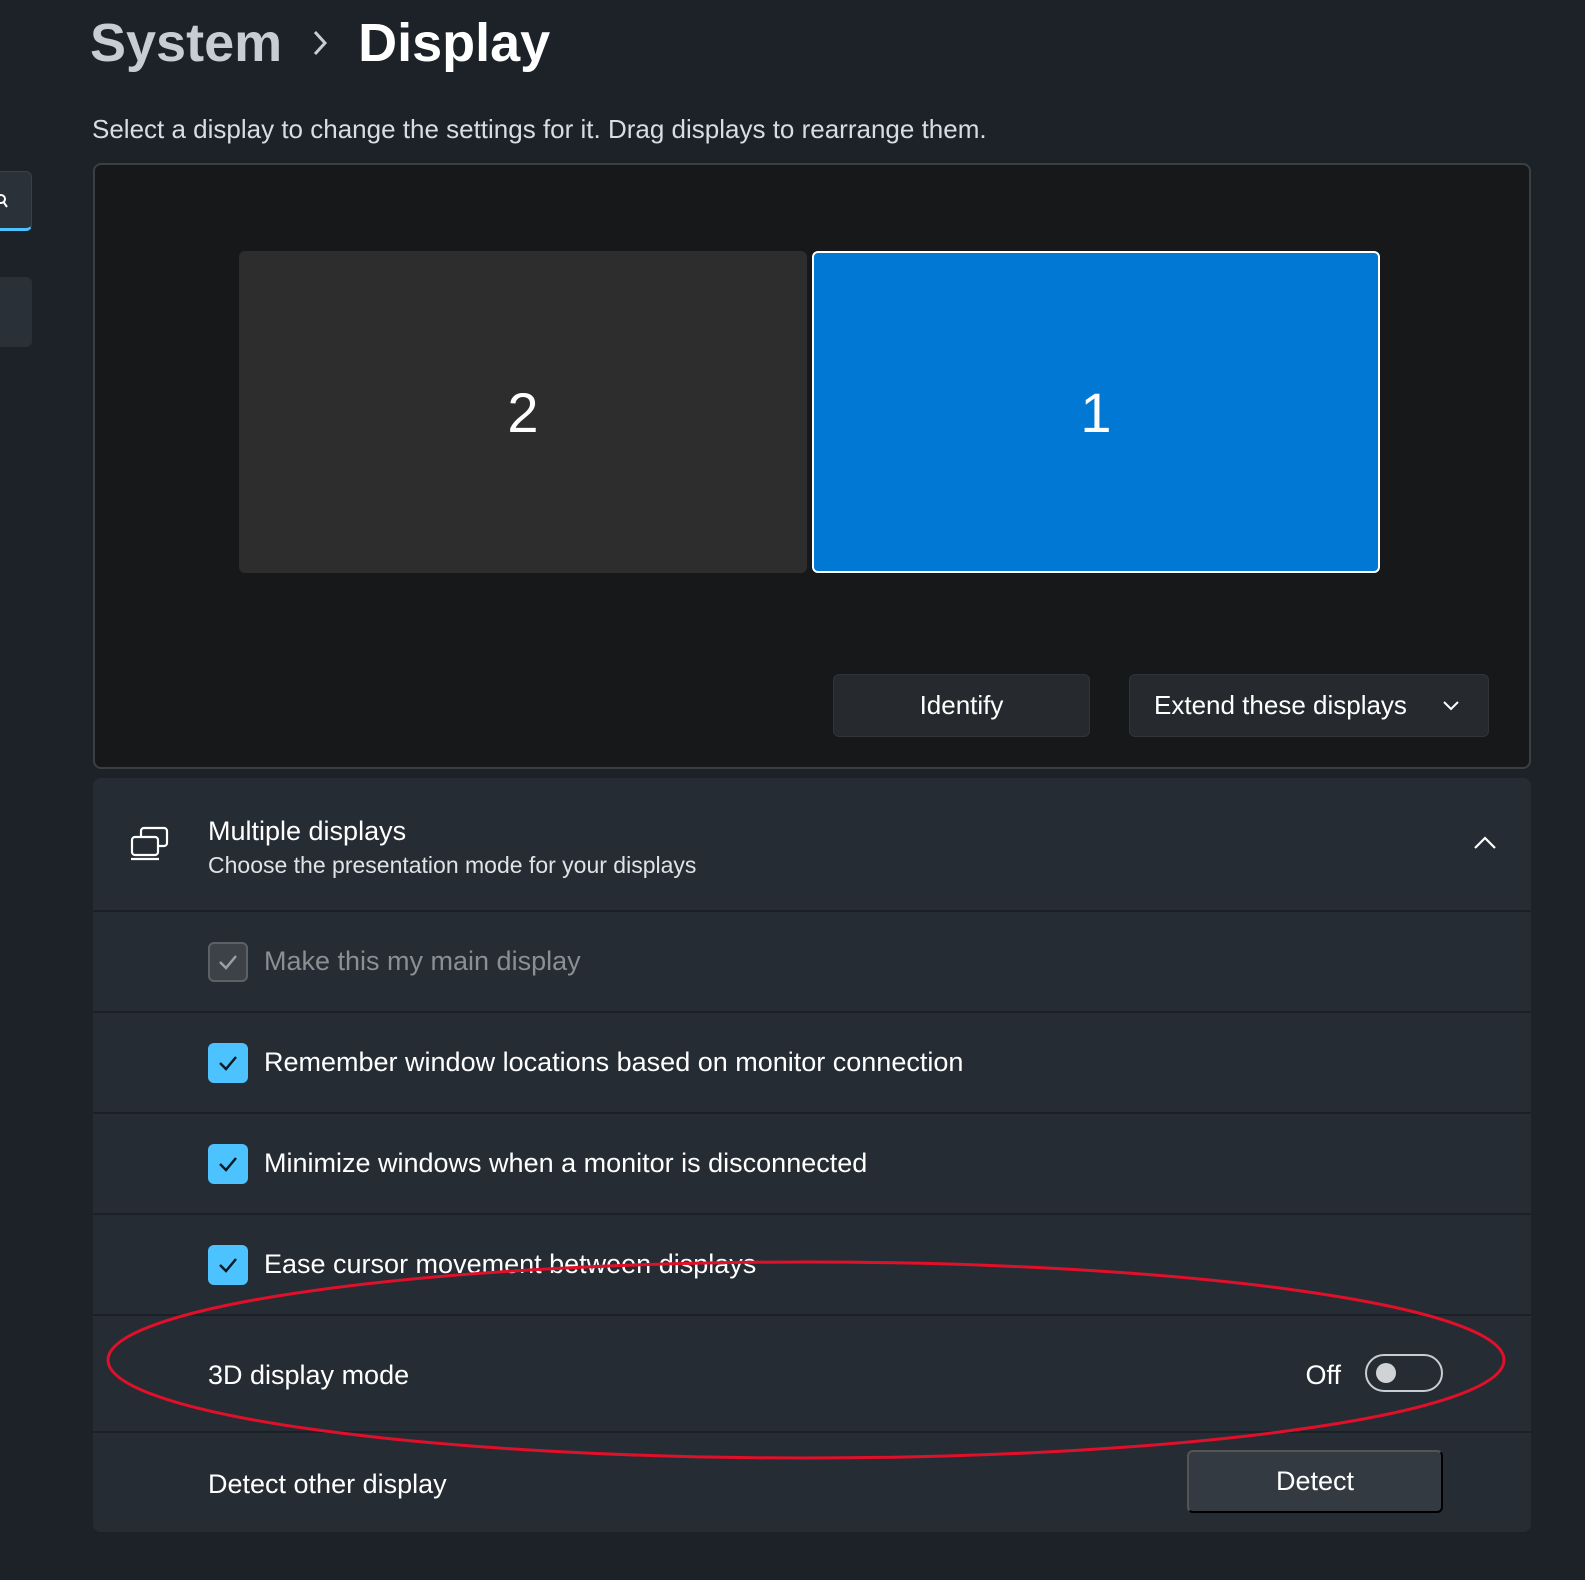 Image resolution: width=1585 pixels, height=1580 pixels. What do you see at coordinates (1323, 1375) in the screenshot?
I see `3d-toggle-state-label: Off` at bounding box center [1323, 1375].